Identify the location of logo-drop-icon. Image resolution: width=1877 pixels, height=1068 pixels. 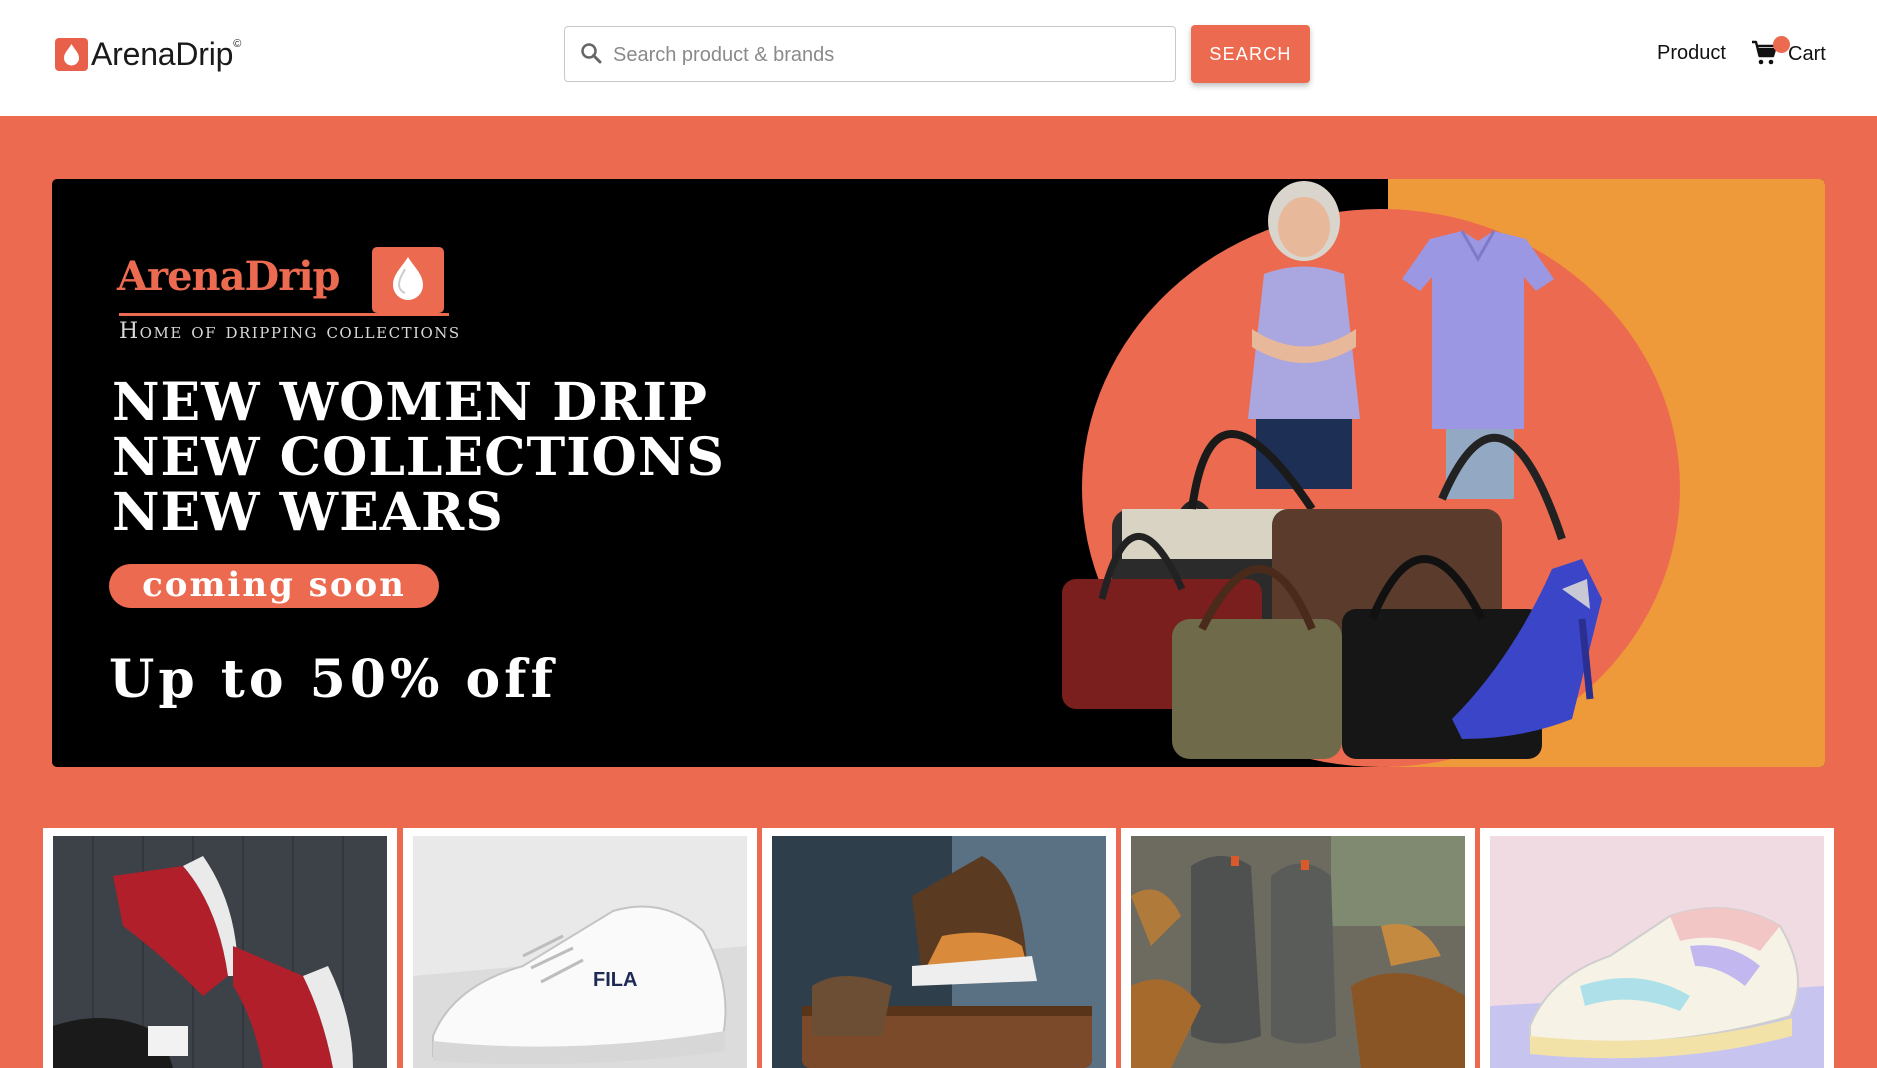
(71, 54).